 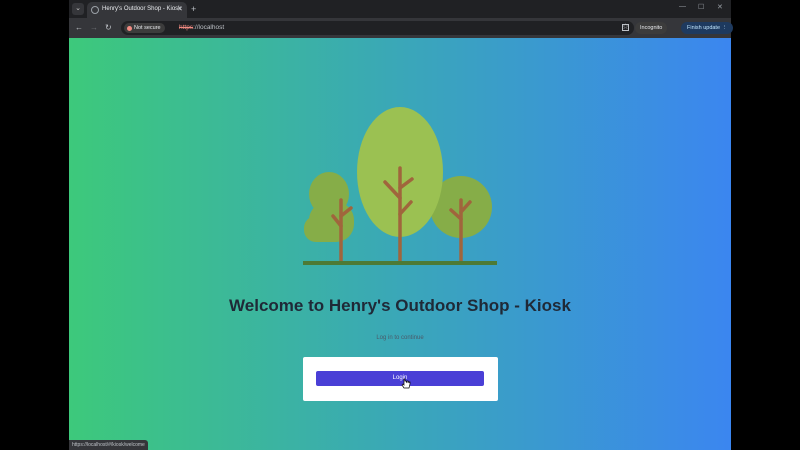 What do you see at coordinates (400, 338) in the screenshot?
I see `page-subtitle: Log in to continue` at bounding box center [400, 338].